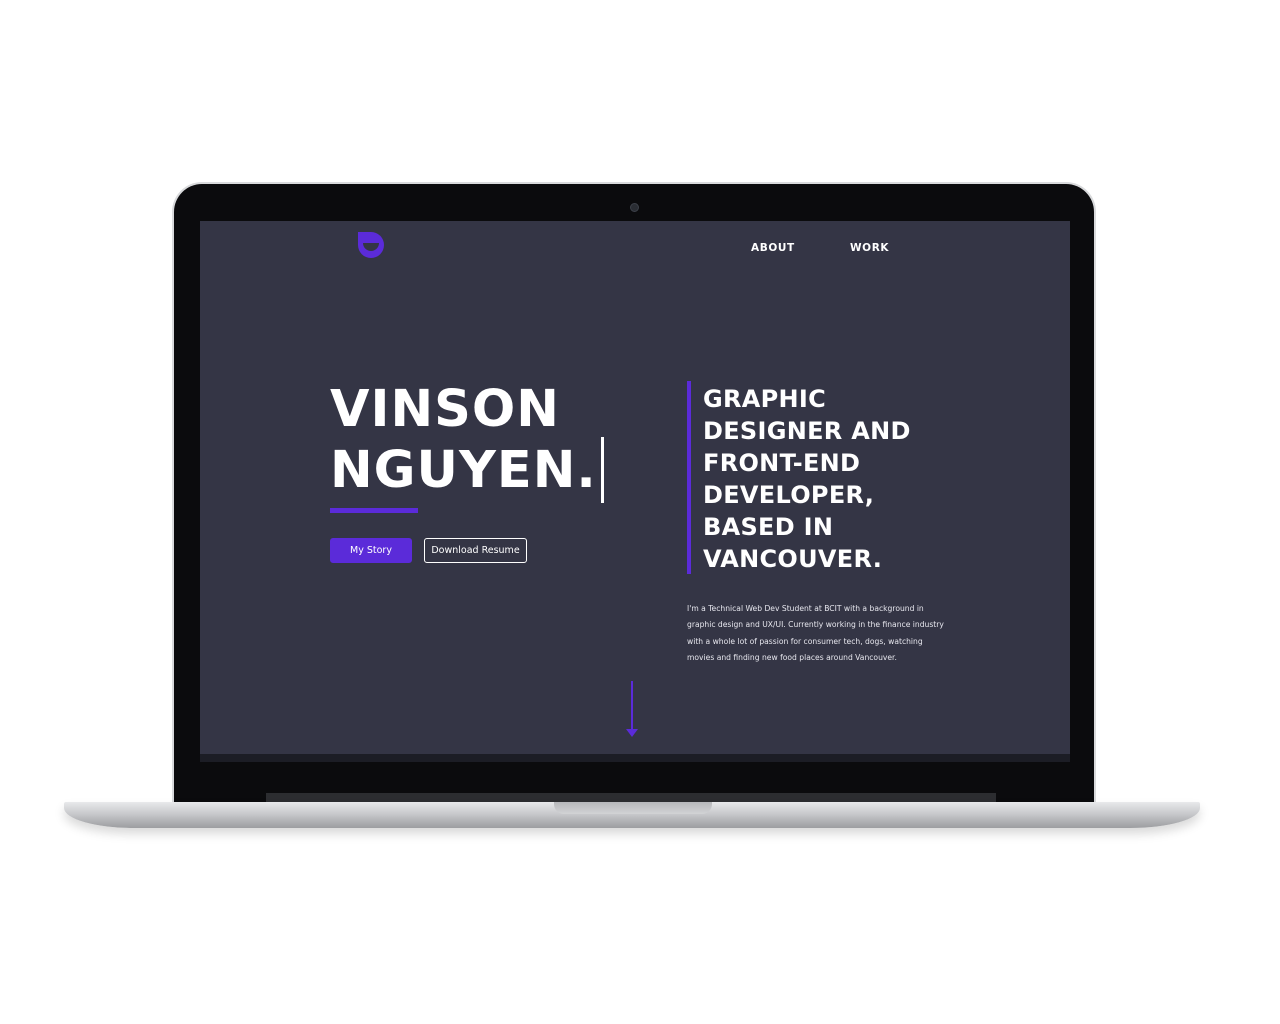 The height and width of the screenshot is (1024, 1280). I want to click on top-nav: ABOUT WORK, so click(635, 249).